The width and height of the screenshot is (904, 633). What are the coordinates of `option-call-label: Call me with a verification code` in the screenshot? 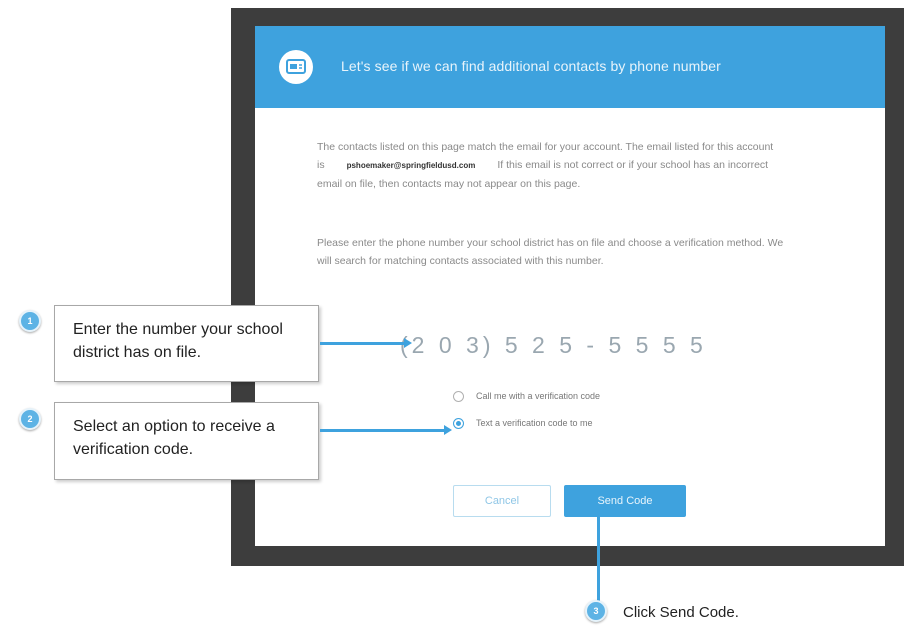 It's located at (538, 396).